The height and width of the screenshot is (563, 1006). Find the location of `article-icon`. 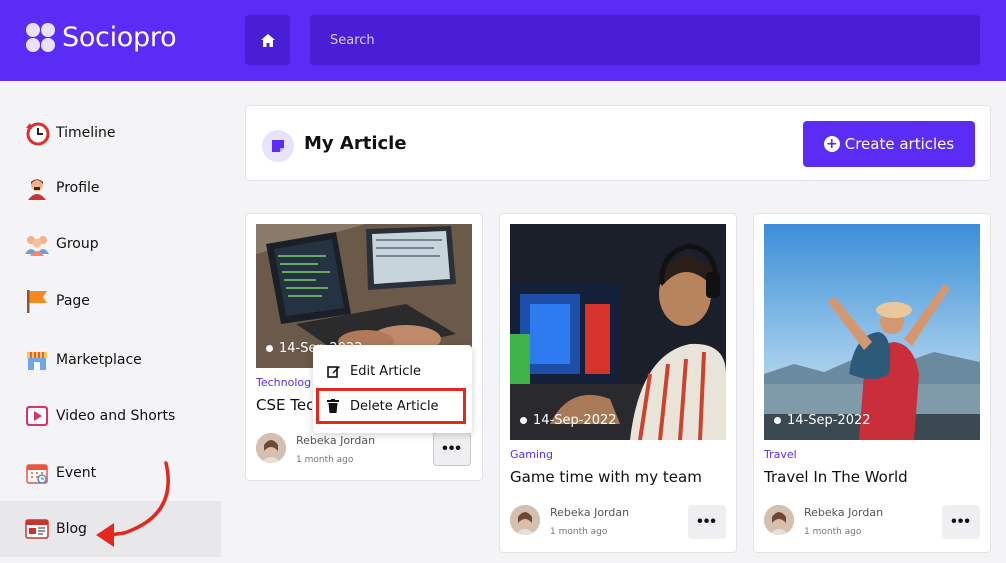

article-icon is located at coordinates (278, 146).